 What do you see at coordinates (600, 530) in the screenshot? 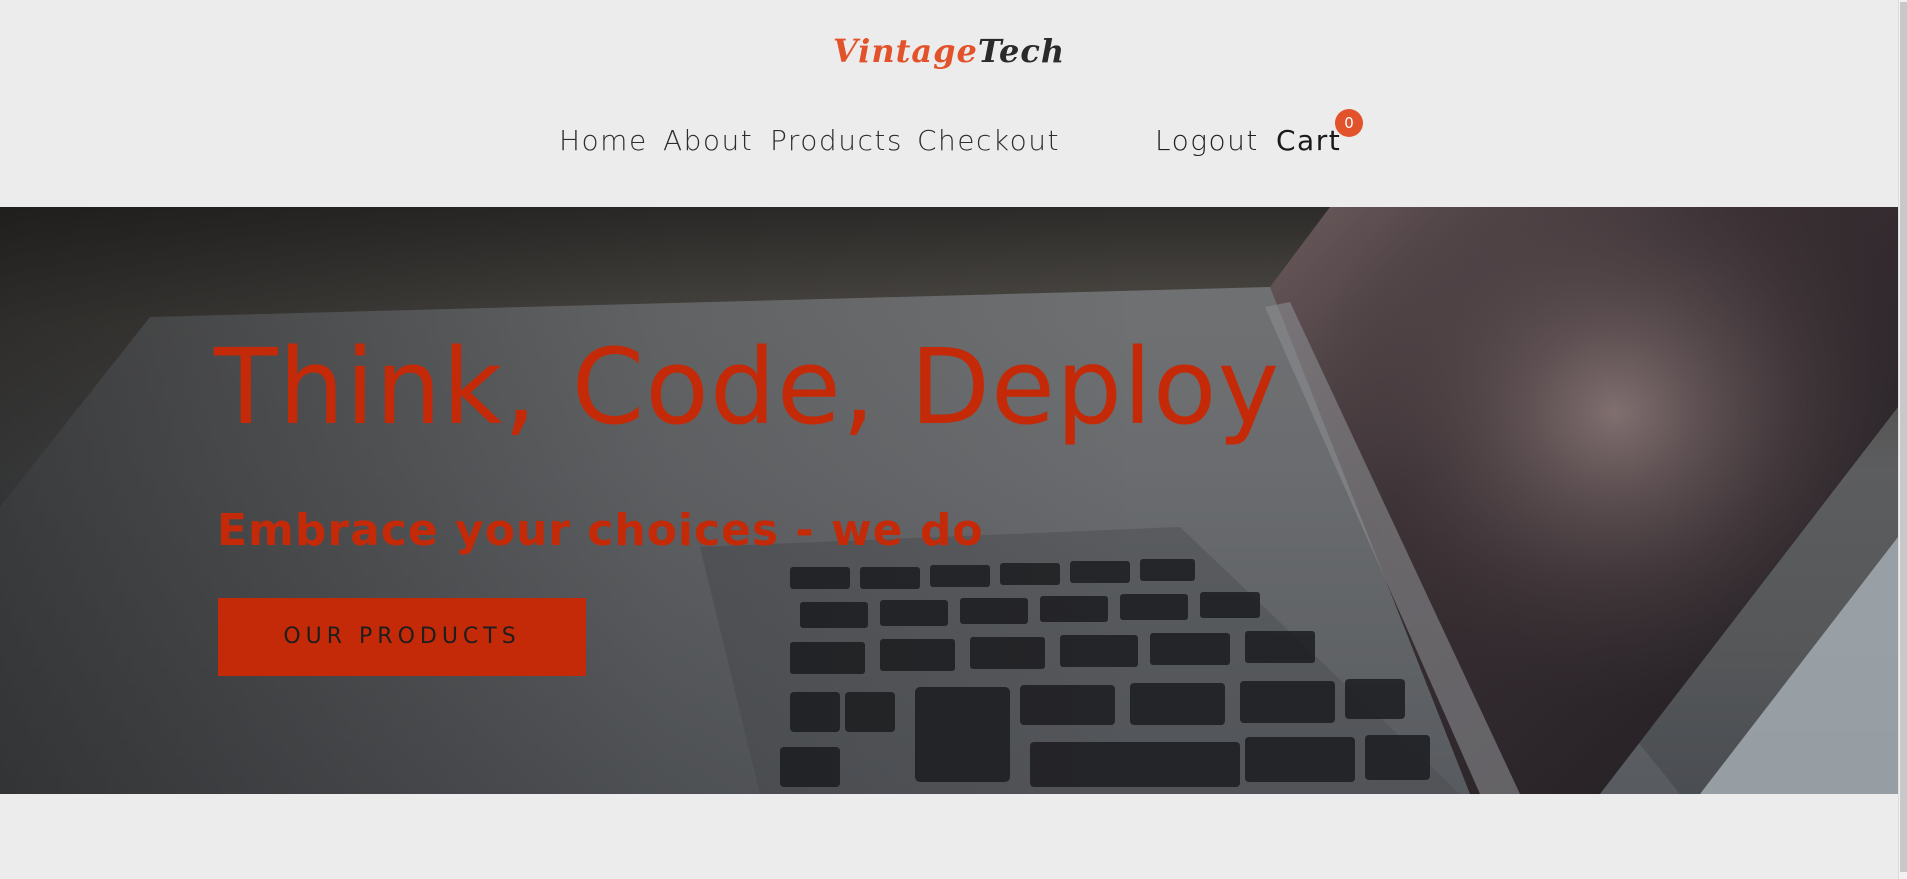
I see `hero-subtitle: Embrace your choices - we do` at bounding box center [600, 530].